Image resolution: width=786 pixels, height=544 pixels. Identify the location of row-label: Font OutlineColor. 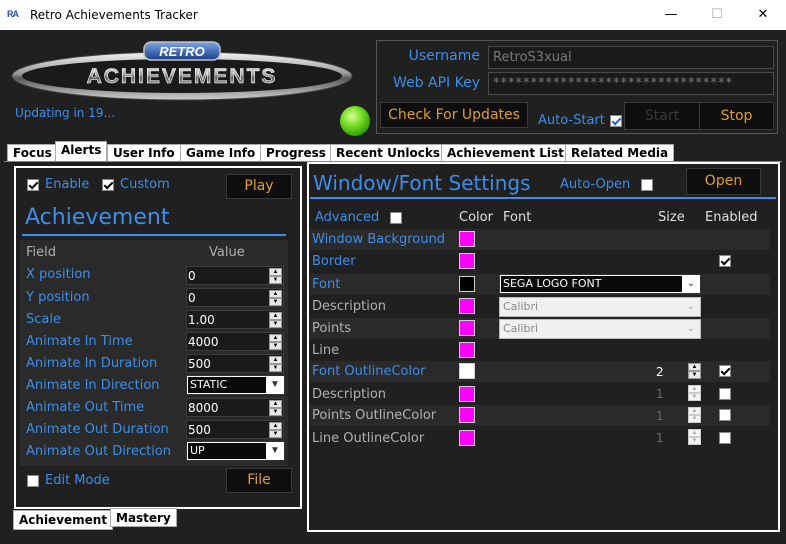
(369, 371).